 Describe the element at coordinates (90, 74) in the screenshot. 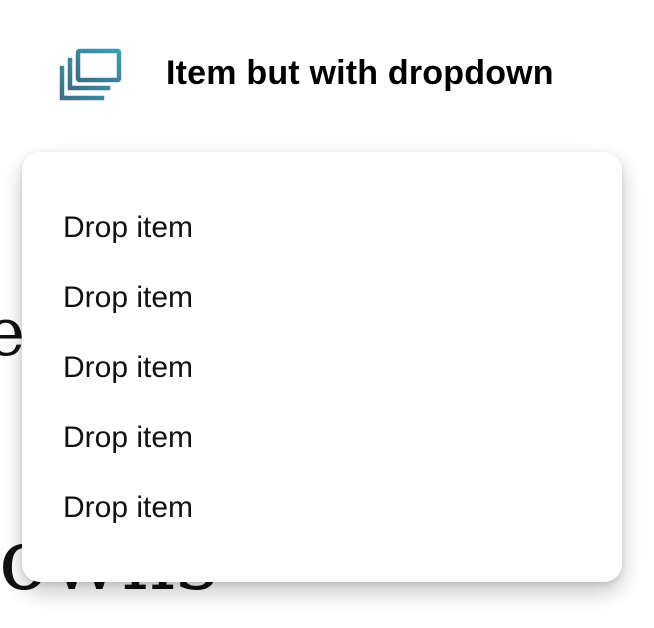

I see `stacked-windows-icon` at that location.